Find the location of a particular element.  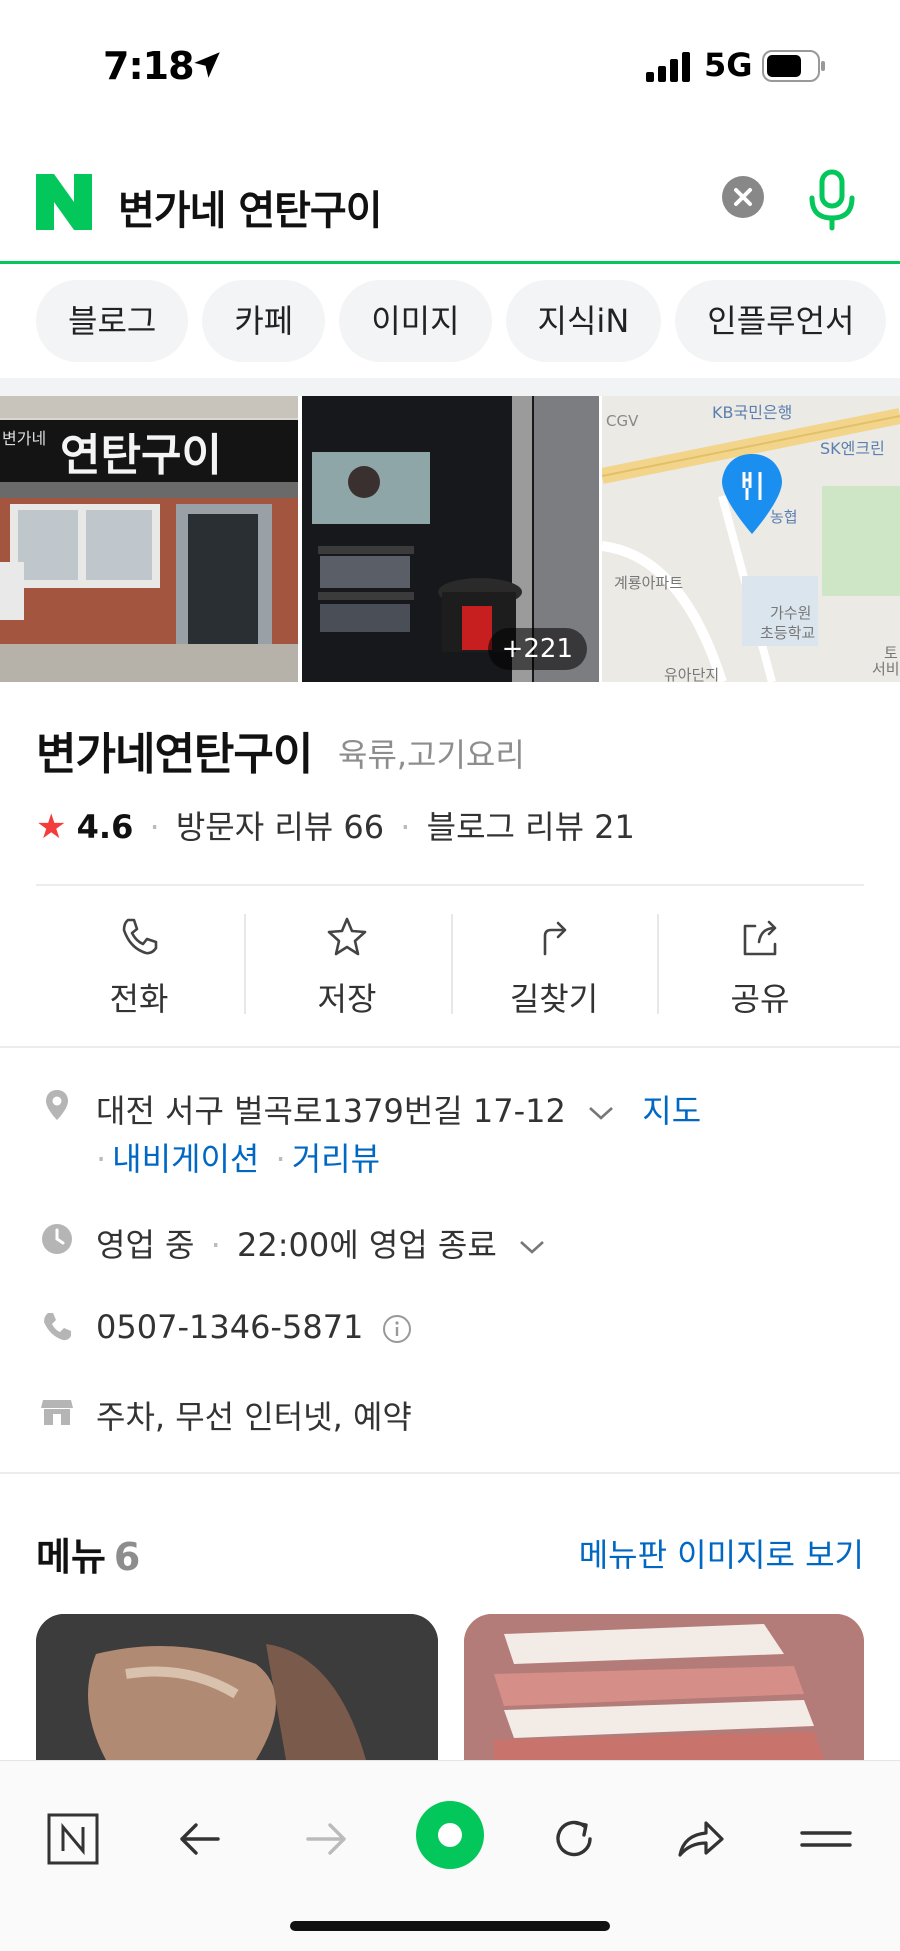

map-label-cgv: CGV is located at coordinates (622, 421).